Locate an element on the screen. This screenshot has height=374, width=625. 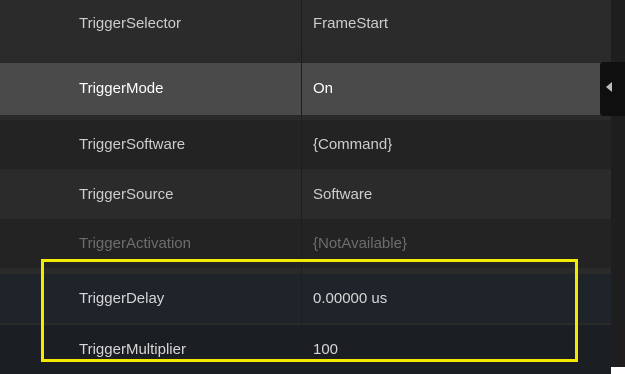
property-value: {Command} is located at coordinates (352, 144).